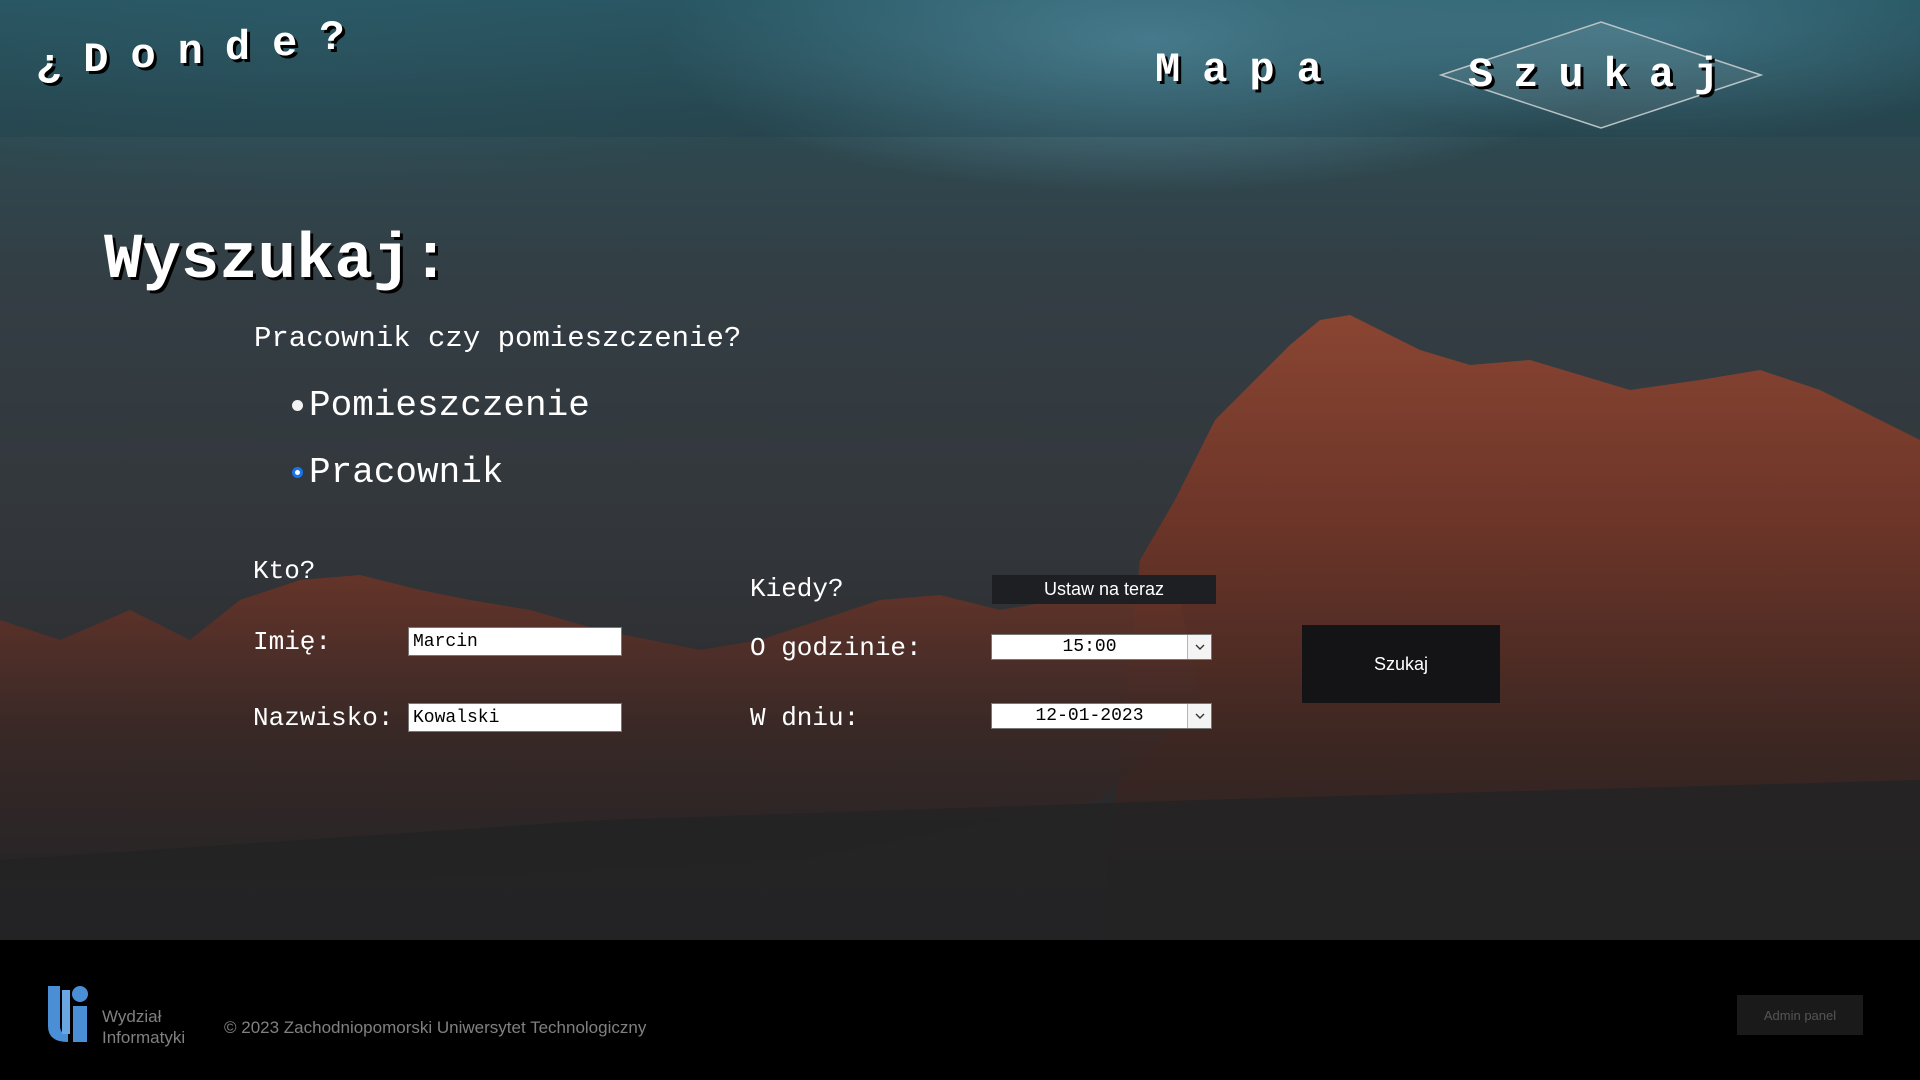 Image resolution: width=1920 pixels, height=1080 pixels. Describe the element at coordinates (797, 589) in the screenshot. I see `when-label: Kiedy?` at that location.